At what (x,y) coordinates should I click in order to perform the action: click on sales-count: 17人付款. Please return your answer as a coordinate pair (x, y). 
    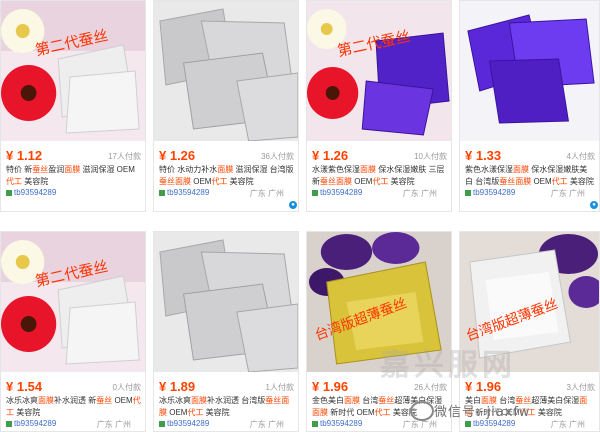
    Looking at the image, I should click on (124, 156).